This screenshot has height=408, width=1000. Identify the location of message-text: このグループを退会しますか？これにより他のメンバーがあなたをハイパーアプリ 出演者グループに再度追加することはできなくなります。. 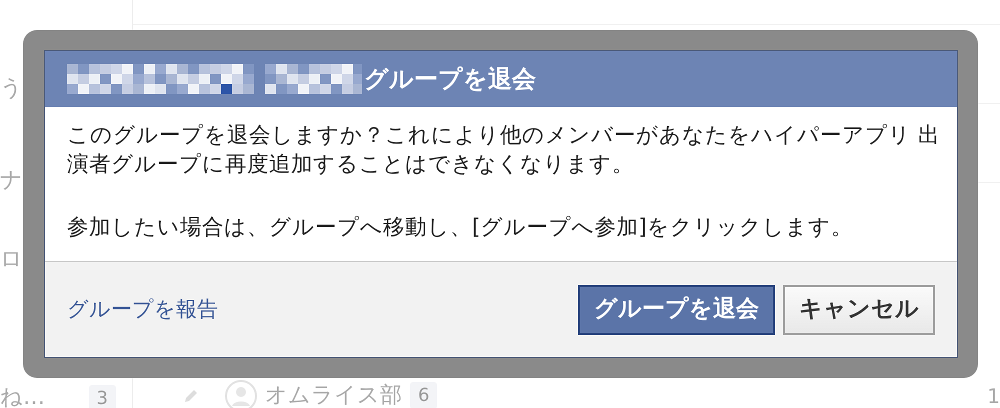
(504, 150).